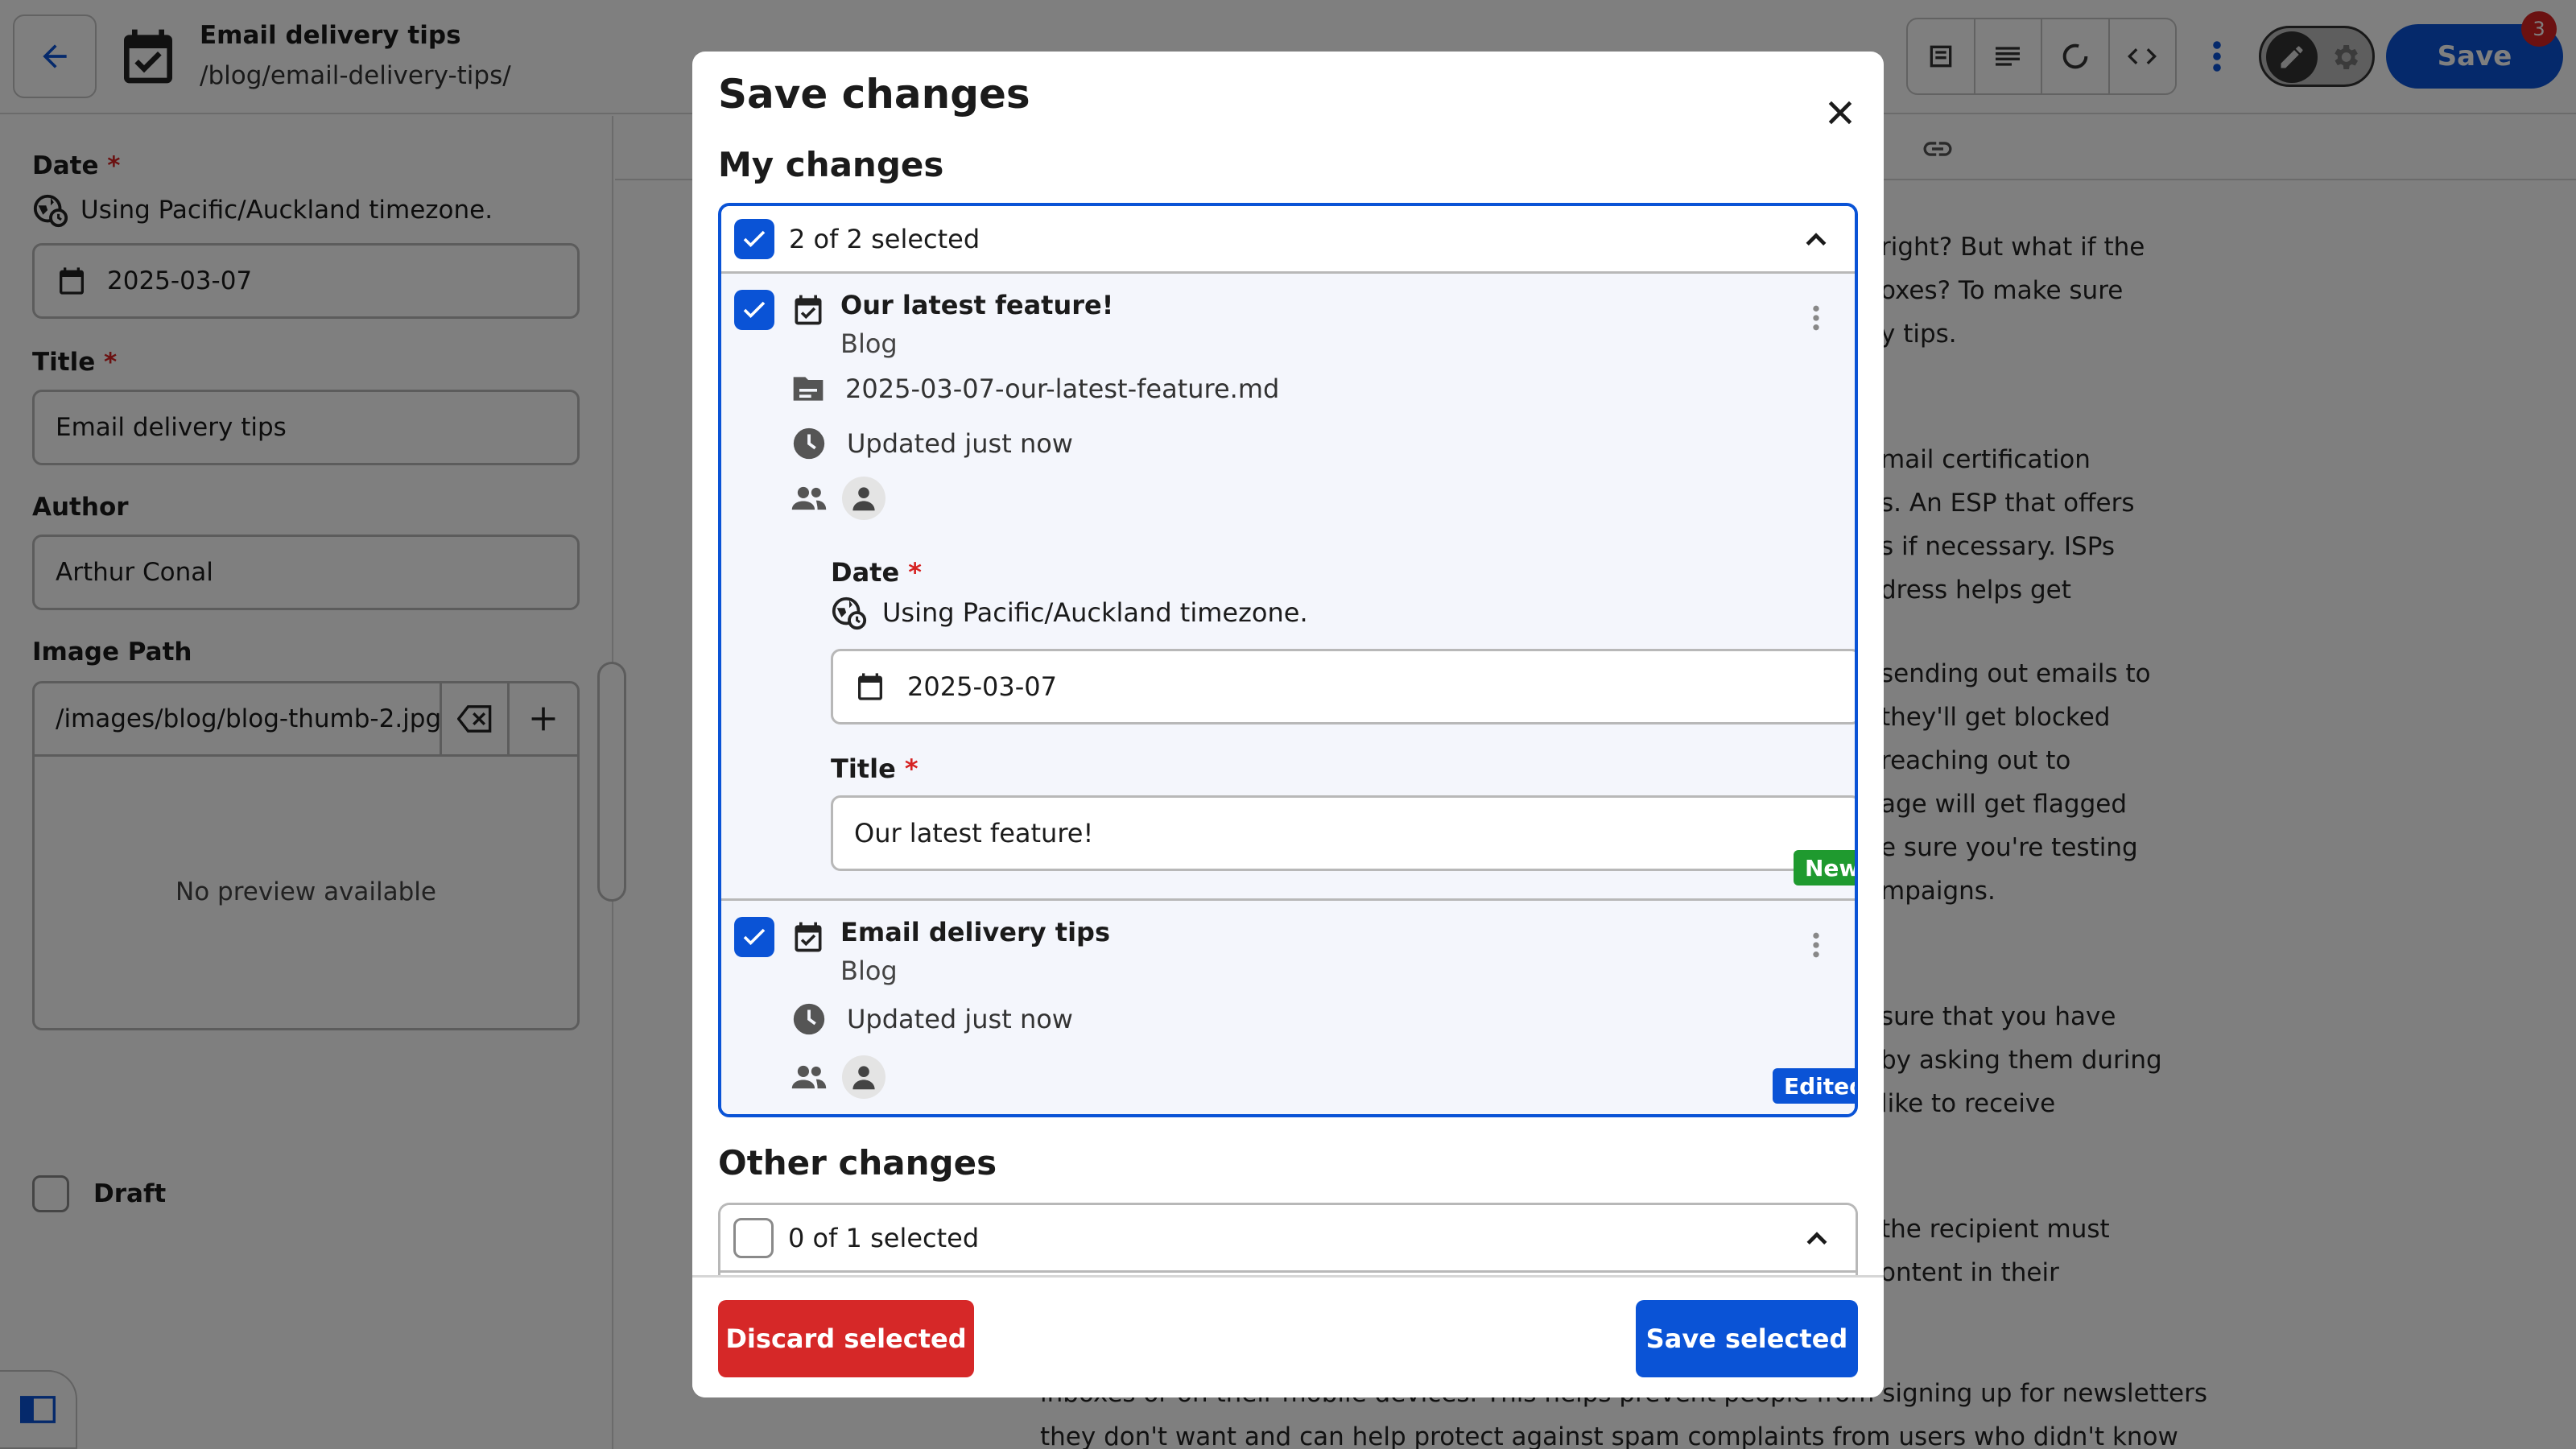 Image resolution: width=2576 pixels, height=1449 pixels. Describe the element at coordinates (1288, 1239) in the screenshot. I see `other-changes-header: 0 of 1 selected` at that location.